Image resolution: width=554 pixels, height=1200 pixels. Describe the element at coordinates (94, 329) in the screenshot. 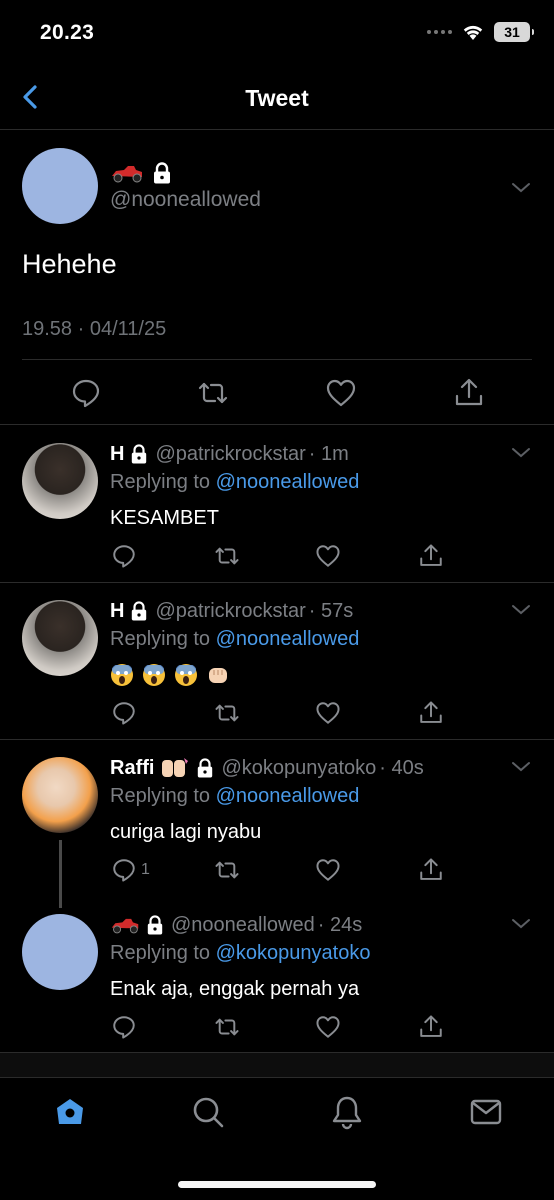

I see `tweet-timestamp: 19.58 · 04/11/25` at that location.